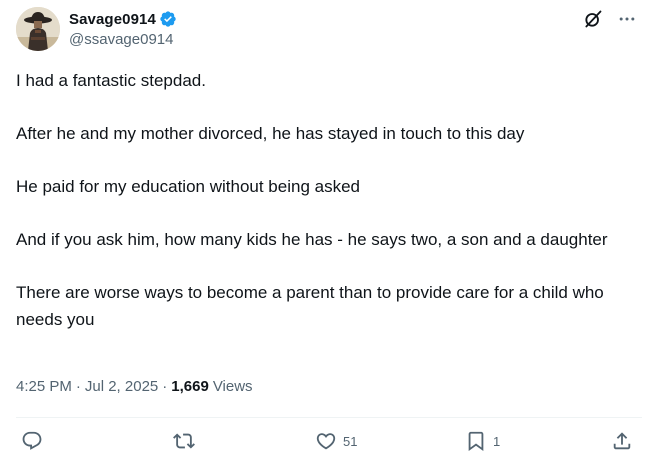 This screenshot has height=466, width=658. I want to click on views-label: Views, so click(232, 386).